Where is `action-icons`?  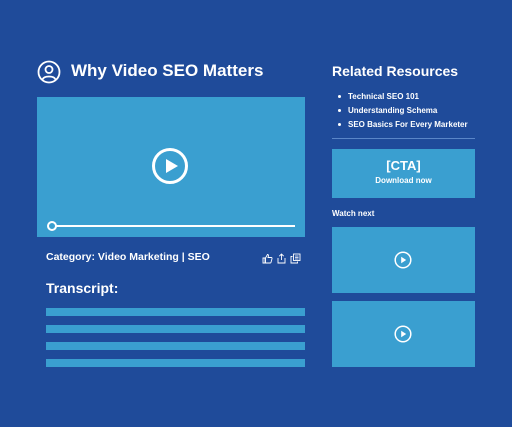
action-icons is located at coordinates (282, 257).